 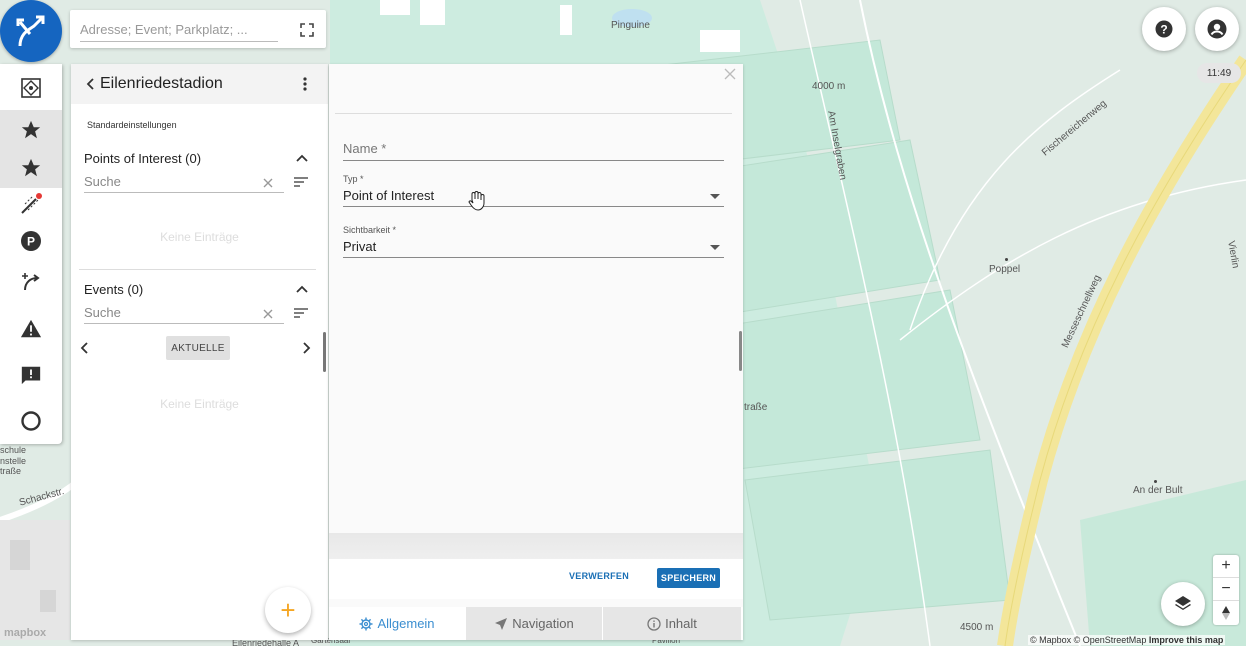 I want to click on layers-icon, so click(x=1183, y=603).